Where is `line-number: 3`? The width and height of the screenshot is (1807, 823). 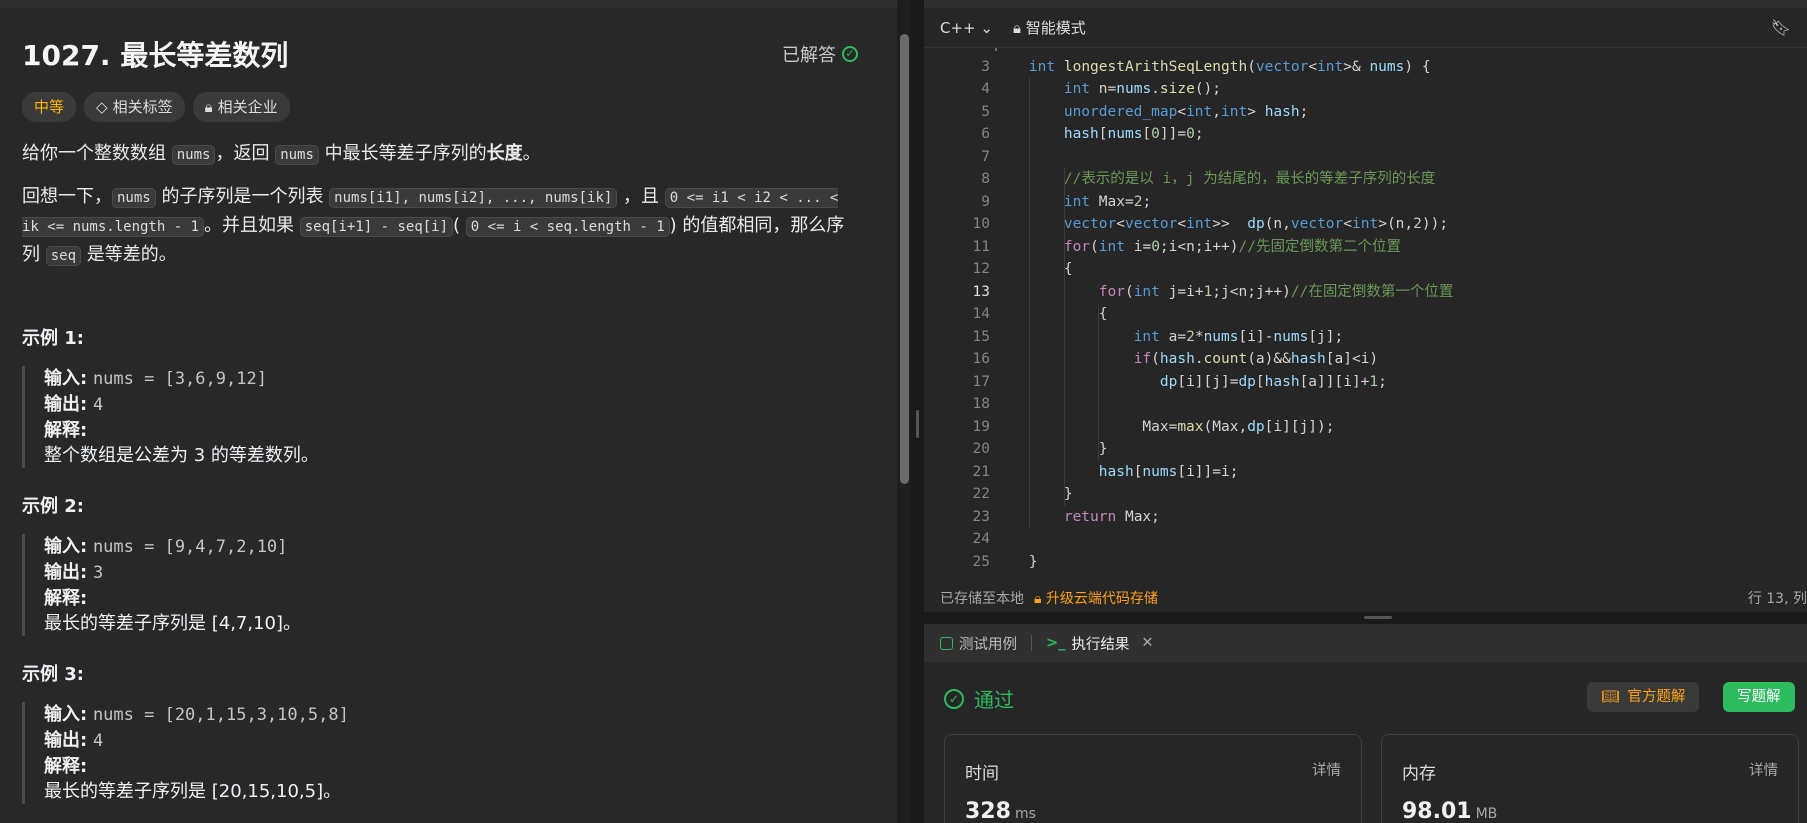 line-number: 3 is located at coordinates (985, 66).